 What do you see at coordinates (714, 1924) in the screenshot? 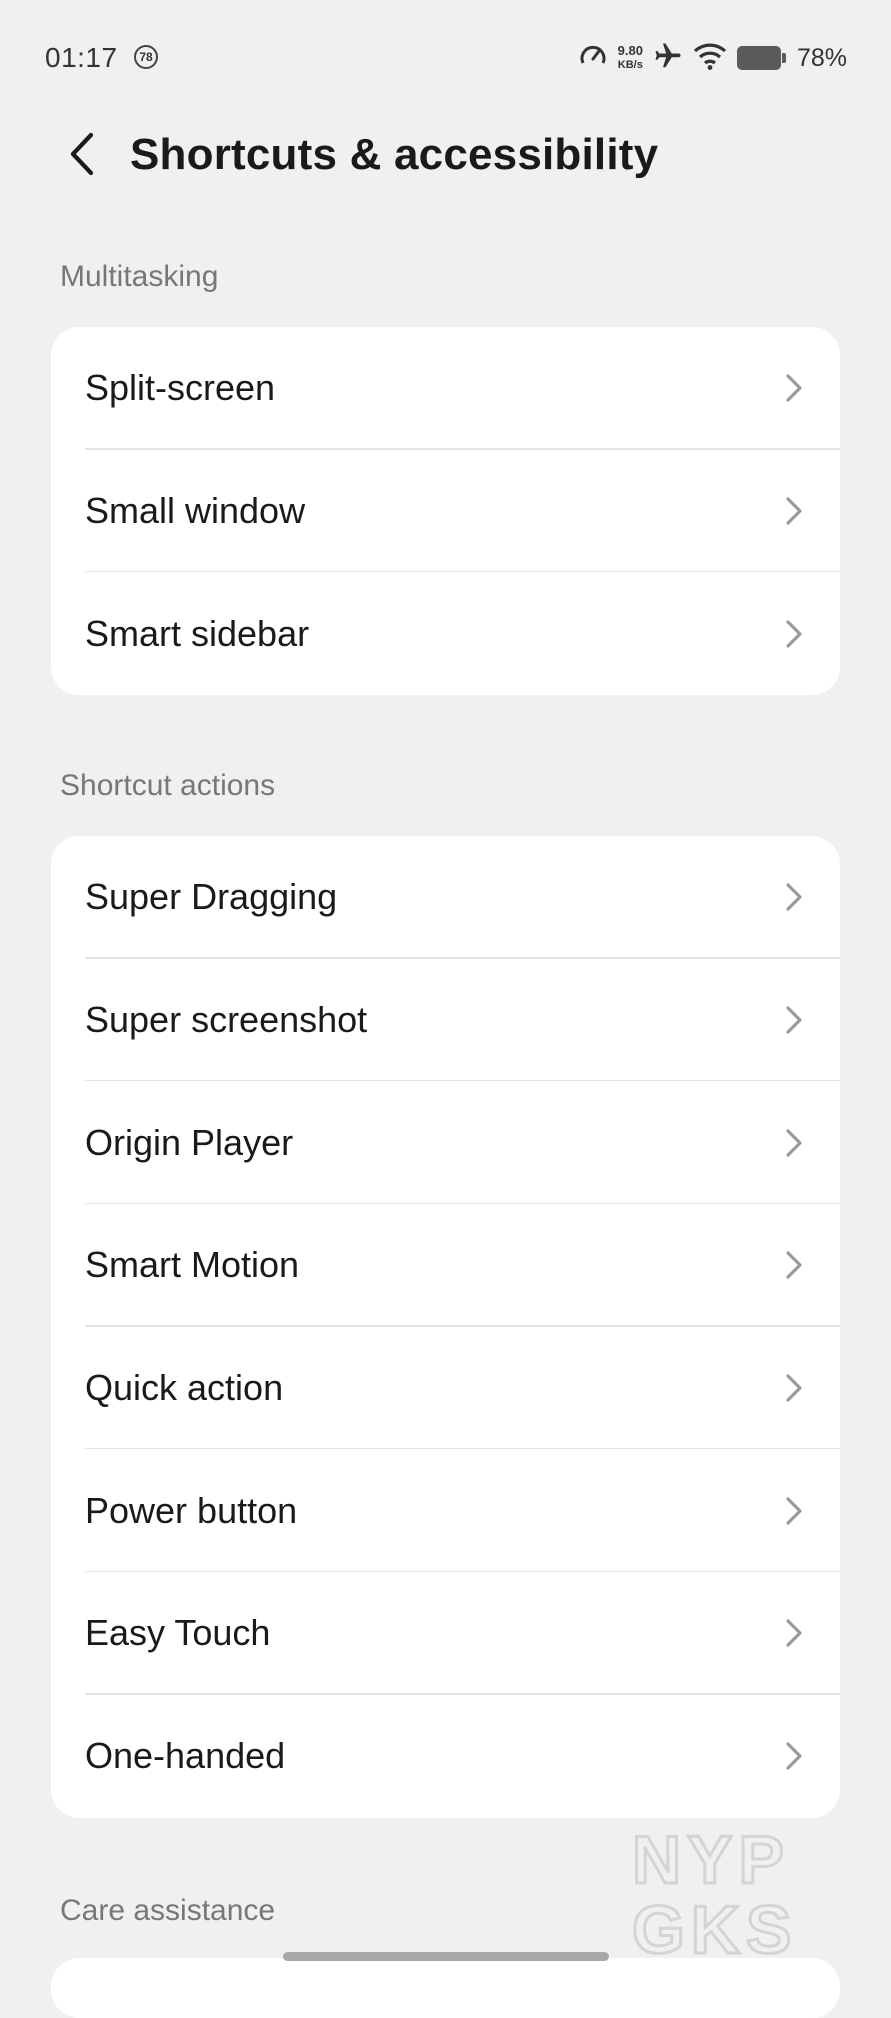
I see `watermark-line2: GKS` at bounding box center [714, 1924].